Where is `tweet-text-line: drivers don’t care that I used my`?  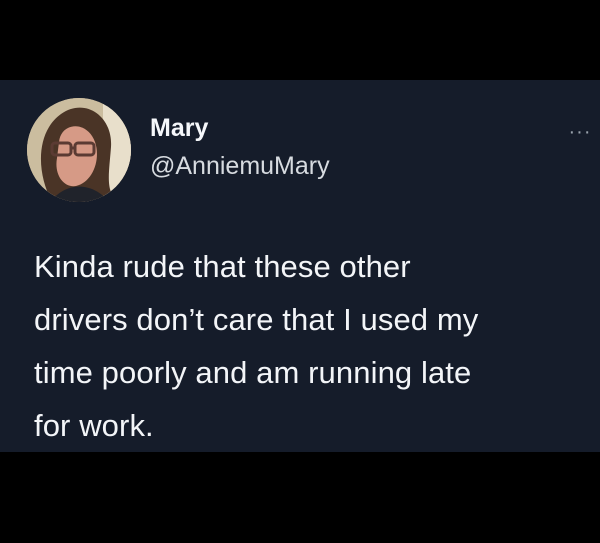
tweet-text-line: drivers don’t care that I used my is located at coordinates (256, 319).